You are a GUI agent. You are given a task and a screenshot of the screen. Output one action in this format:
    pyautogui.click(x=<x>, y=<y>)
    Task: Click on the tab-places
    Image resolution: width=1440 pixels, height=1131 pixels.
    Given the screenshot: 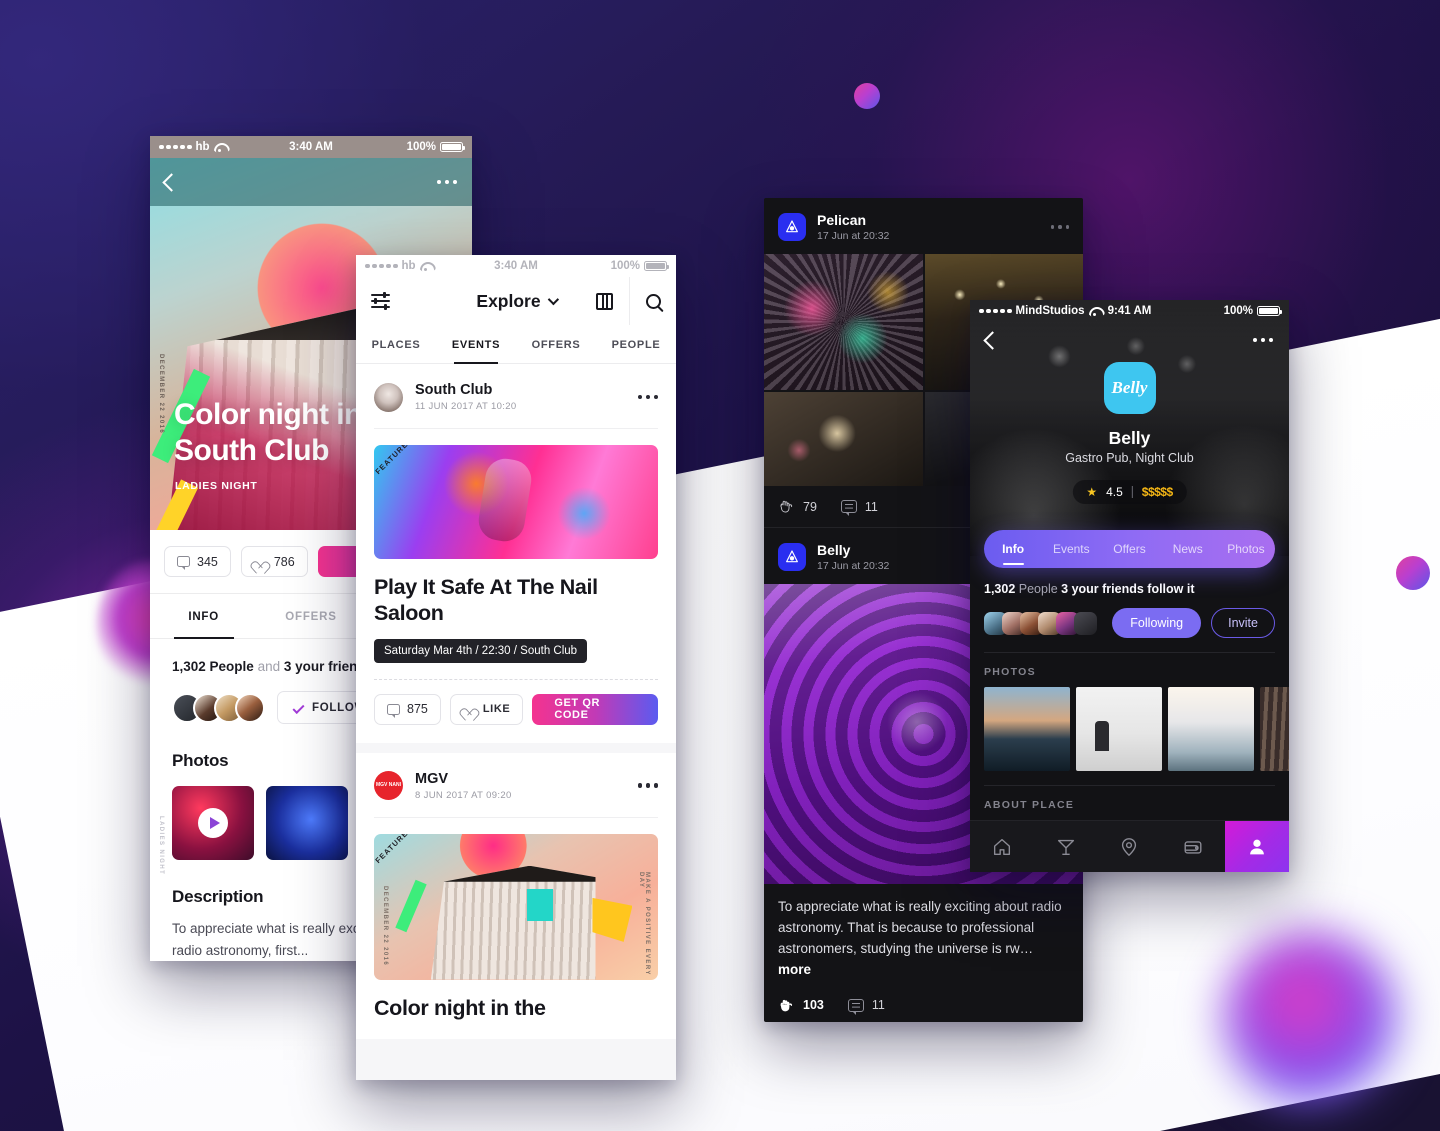 What is the action you would take?
    pyautogui.click(x=1130, y=846)
    